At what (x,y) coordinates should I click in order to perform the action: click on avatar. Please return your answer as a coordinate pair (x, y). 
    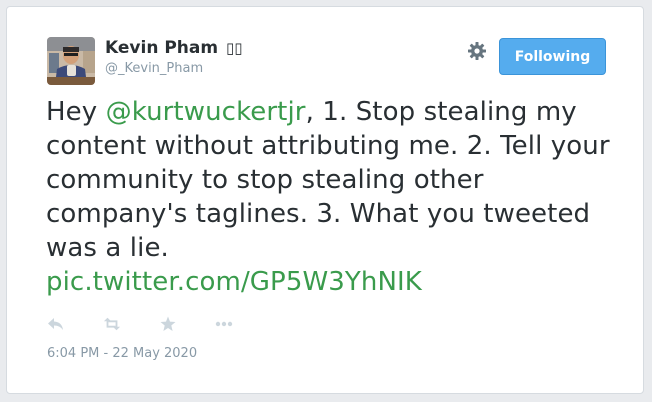
    Looking at the image, I should click on (71, 61).